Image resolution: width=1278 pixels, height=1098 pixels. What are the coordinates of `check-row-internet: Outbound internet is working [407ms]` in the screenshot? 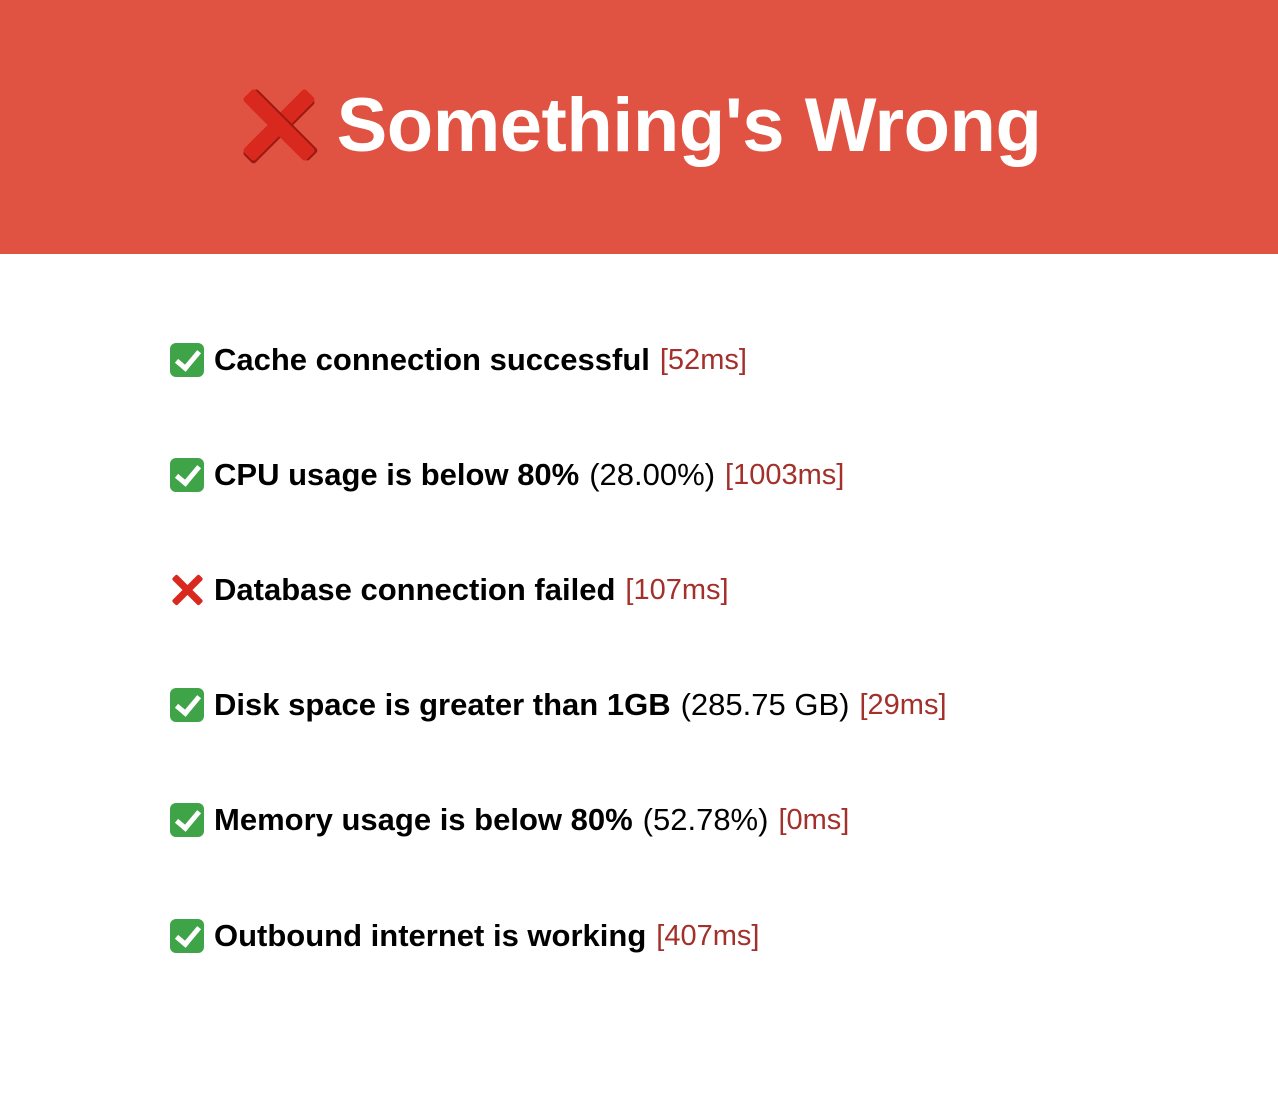 It's located at (464, 936).